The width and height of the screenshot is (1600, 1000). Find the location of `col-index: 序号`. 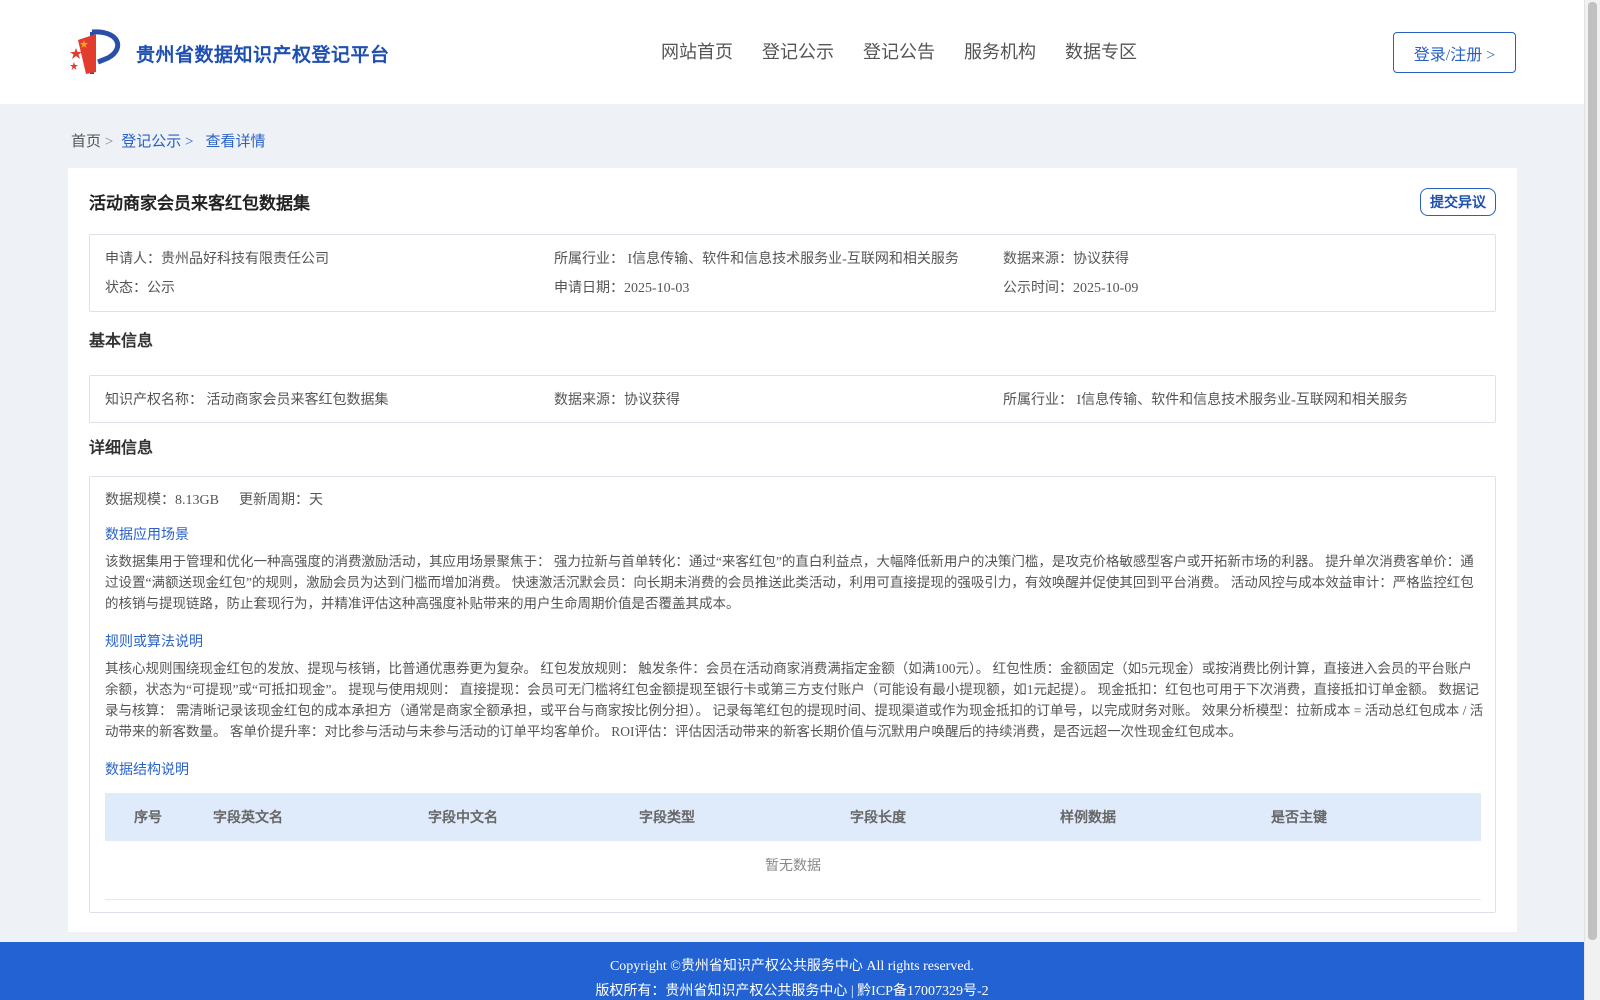

col-index: 序号 is located at coordinates (148, 818).